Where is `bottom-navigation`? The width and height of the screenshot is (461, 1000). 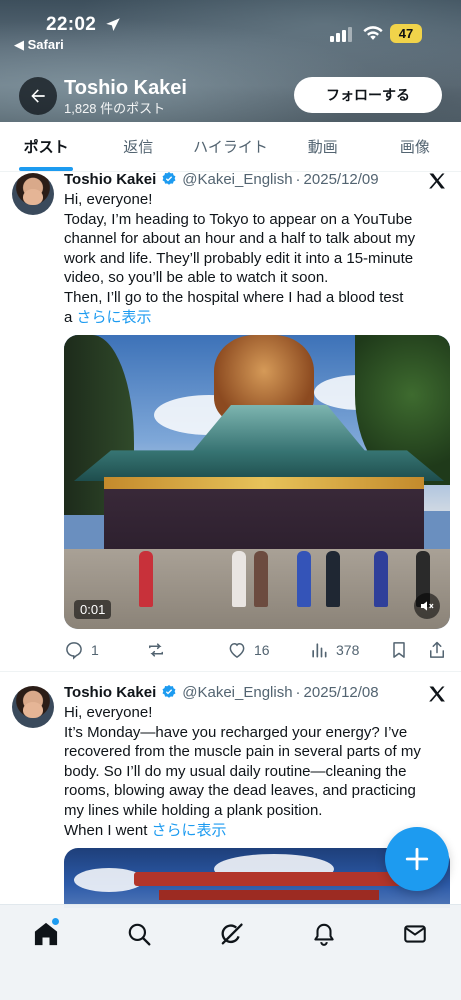
bottom-navigation is located at coordinates (230, 952).